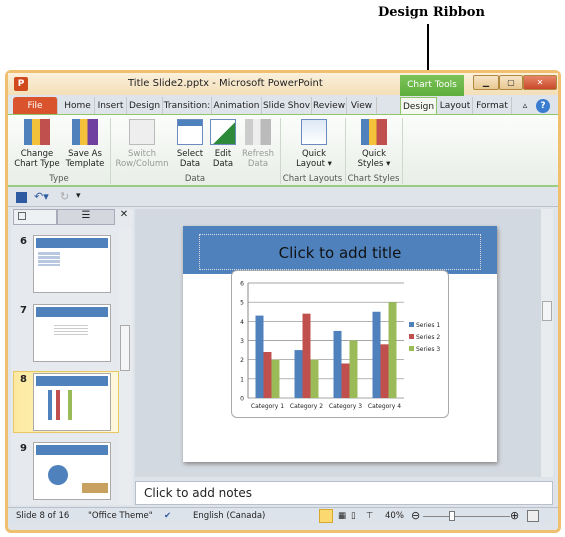 This screenshot has width=565, height=537. I want to click on theme-name: "Office Theme", so click(120, 516).